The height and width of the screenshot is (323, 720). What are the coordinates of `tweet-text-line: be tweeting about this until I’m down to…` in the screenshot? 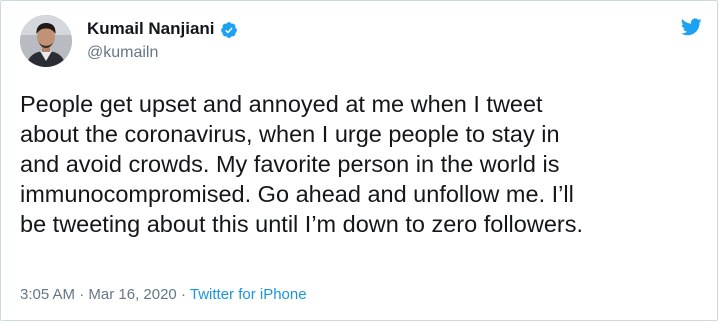 It's located at (301, 224).